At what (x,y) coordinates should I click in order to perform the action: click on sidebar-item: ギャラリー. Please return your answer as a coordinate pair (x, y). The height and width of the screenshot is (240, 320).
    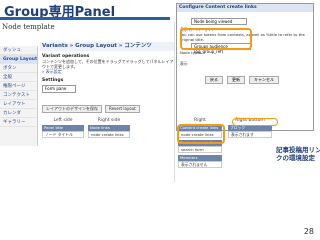
    Looking at the image, I should click on (18, 122).